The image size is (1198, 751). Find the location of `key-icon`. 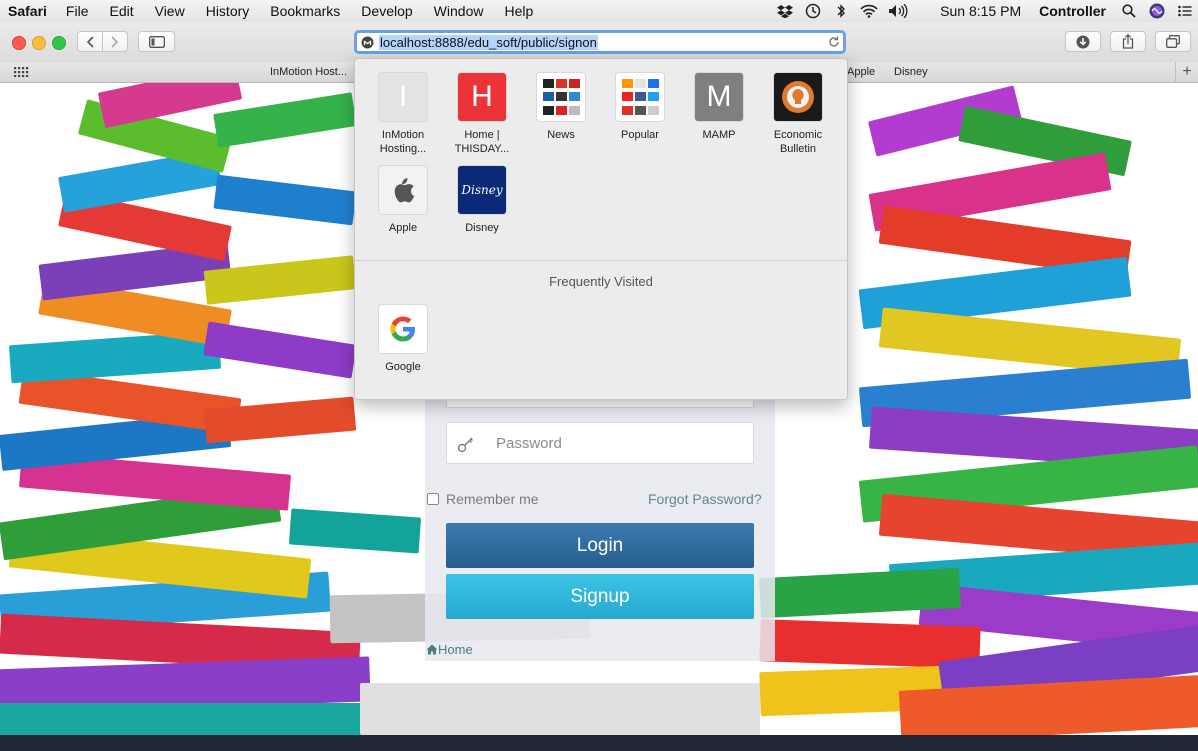

key-icon is located at coordinates (465, 445).